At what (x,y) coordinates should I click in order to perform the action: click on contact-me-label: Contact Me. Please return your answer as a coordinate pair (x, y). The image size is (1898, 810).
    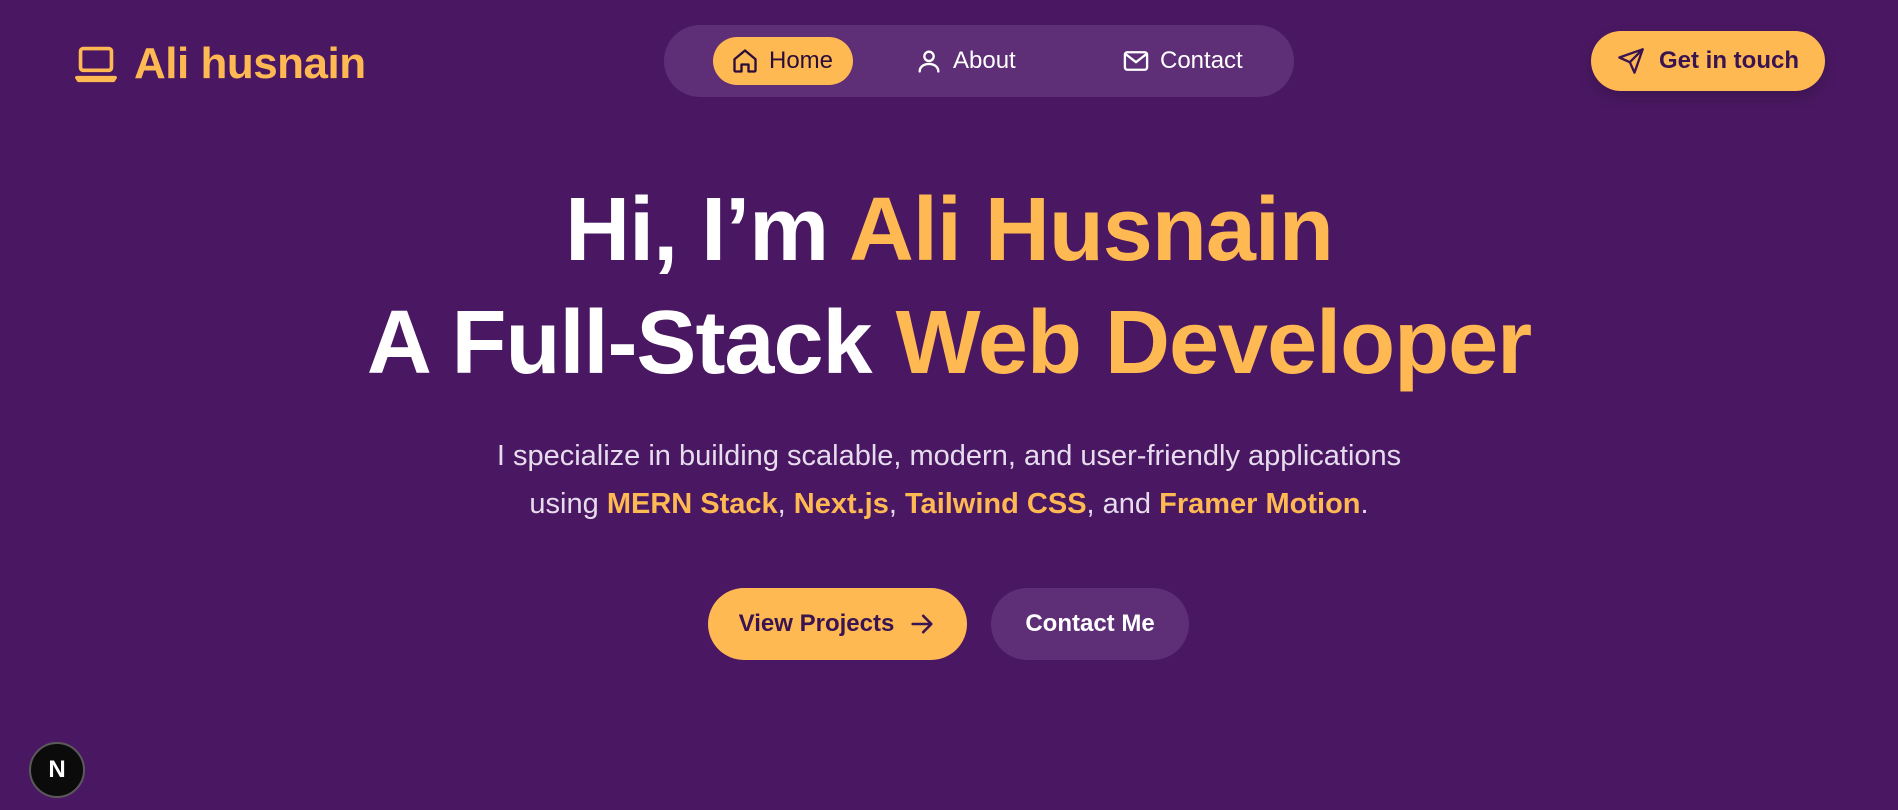
    Looking at the image, I should click on (1090, 623).